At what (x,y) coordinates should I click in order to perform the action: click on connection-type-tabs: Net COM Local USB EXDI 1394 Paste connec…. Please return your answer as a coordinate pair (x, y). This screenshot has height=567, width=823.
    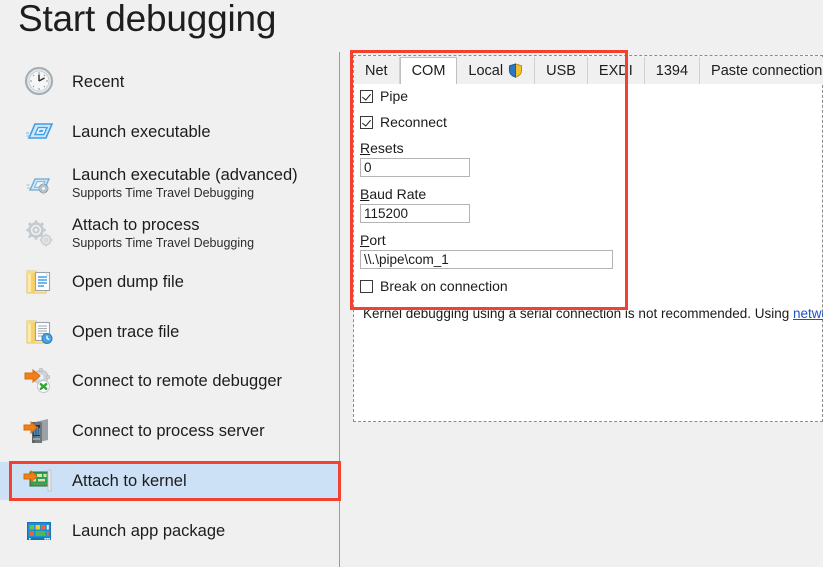
    Looking at the image, I should click on (588, 70).